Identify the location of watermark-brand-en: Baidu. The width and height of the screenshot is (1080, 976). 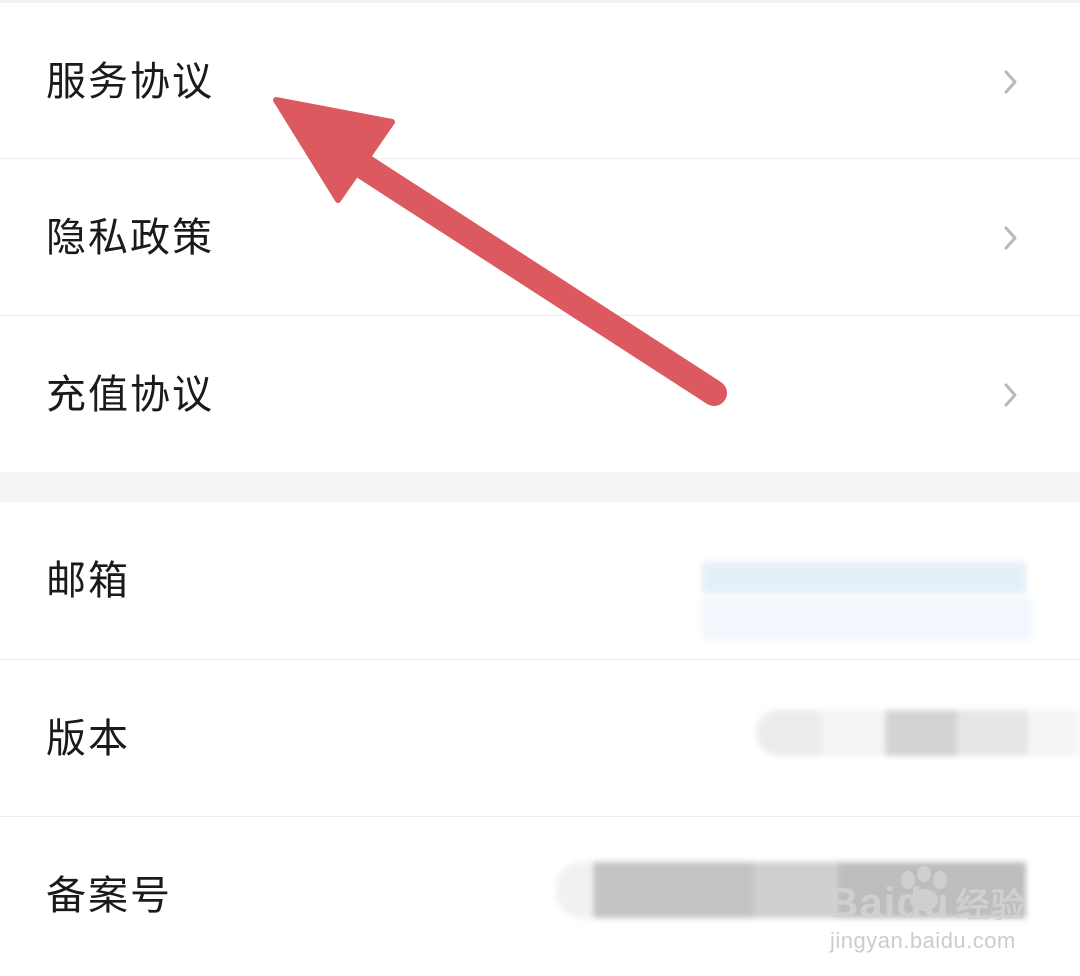
(889, 902).